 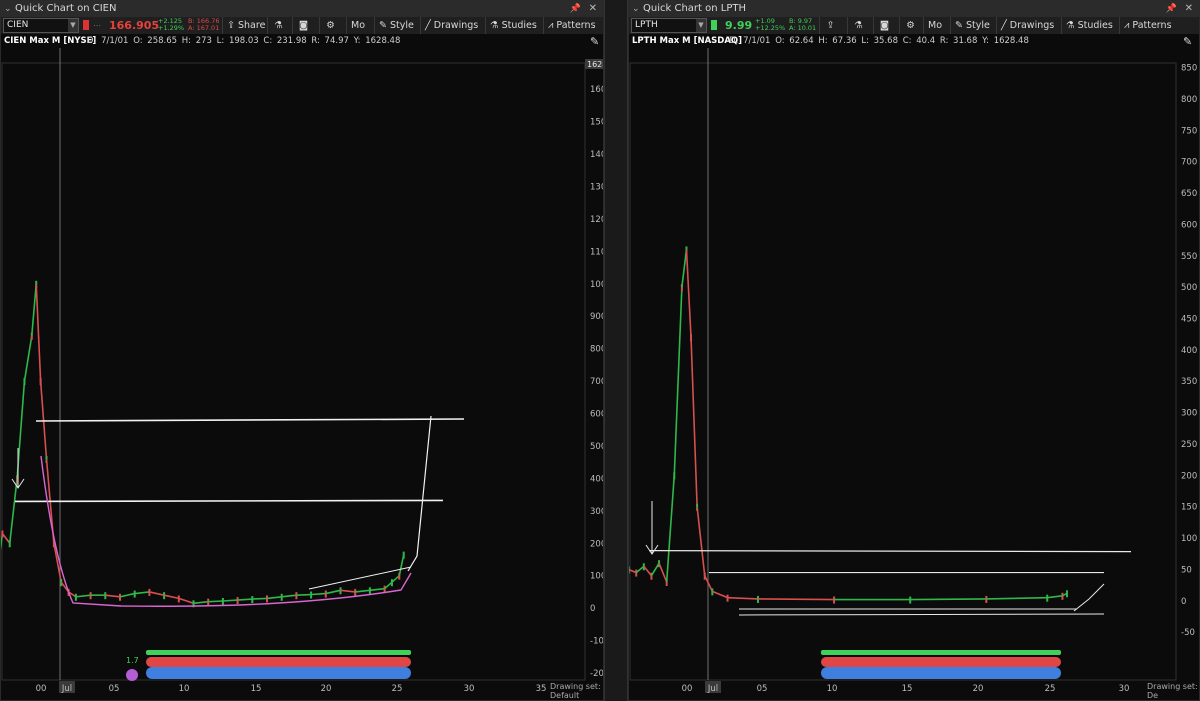 I want to click on support-line, so click(x=229, y=501).